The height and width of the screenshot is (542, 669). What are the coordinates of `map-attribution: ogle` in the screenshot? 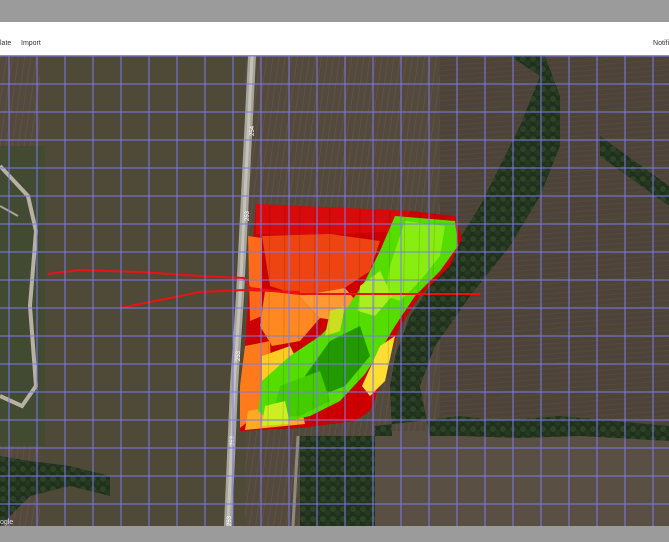 It's located at (7, 522).